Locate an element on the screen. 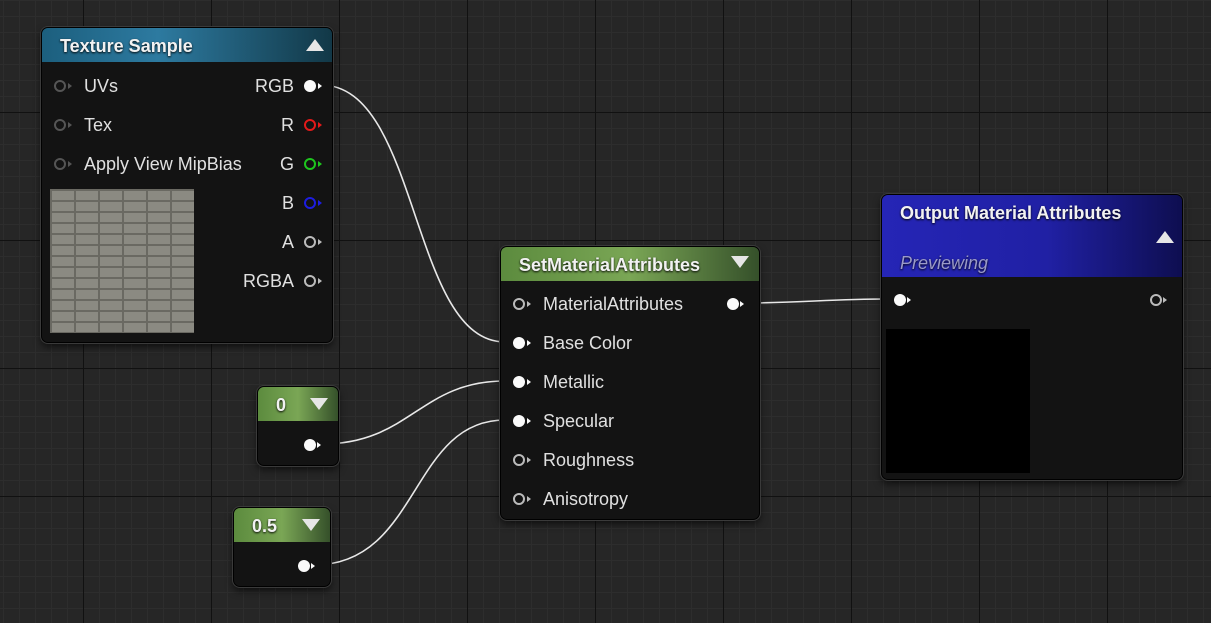 The image size is (1211, 623). output-node-input-pin is located at coordinates (906, 300).